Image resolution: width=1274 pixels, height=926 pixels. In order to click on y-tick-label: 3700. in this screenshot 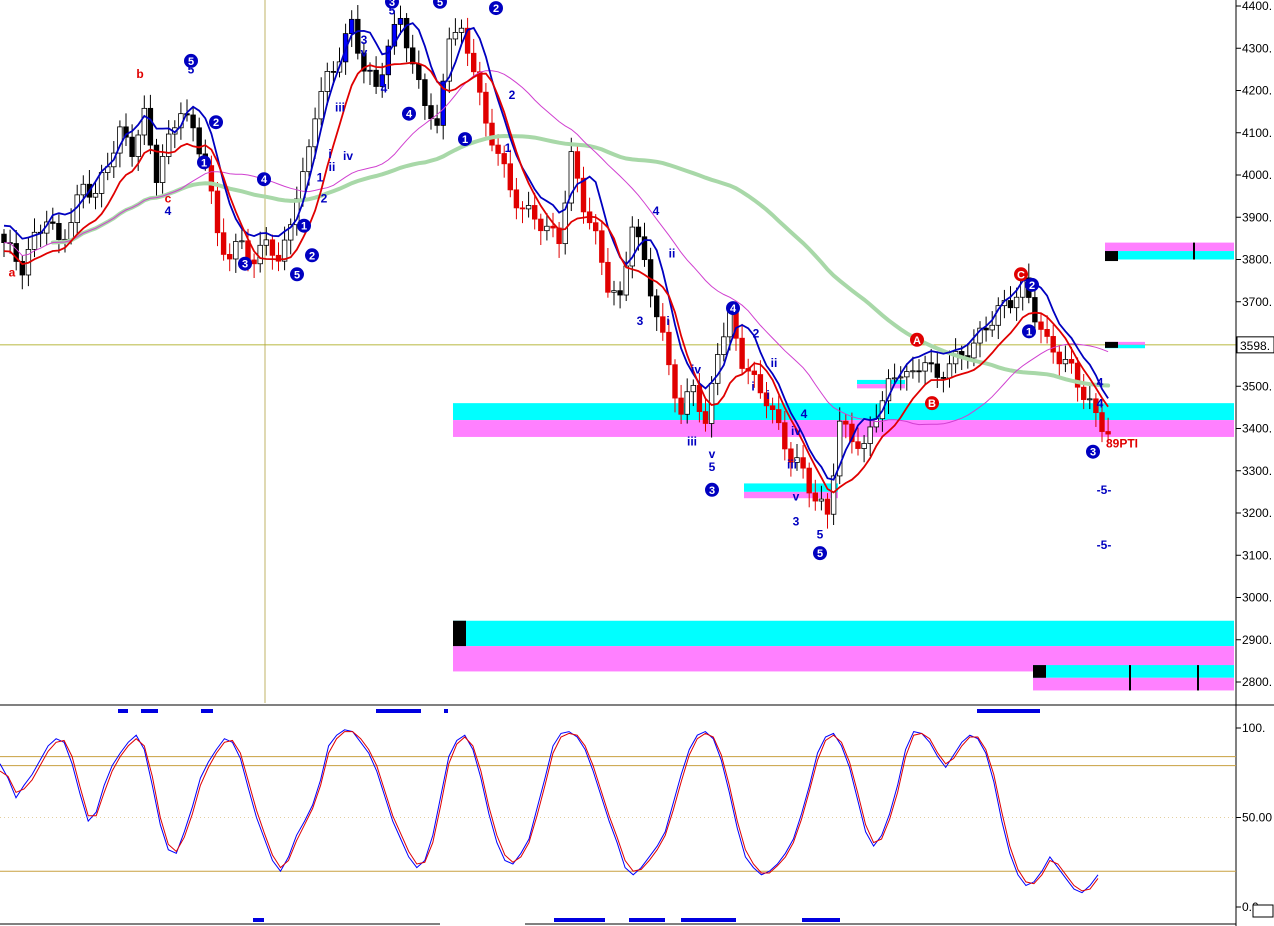, I will do `click(1257, 302)`.